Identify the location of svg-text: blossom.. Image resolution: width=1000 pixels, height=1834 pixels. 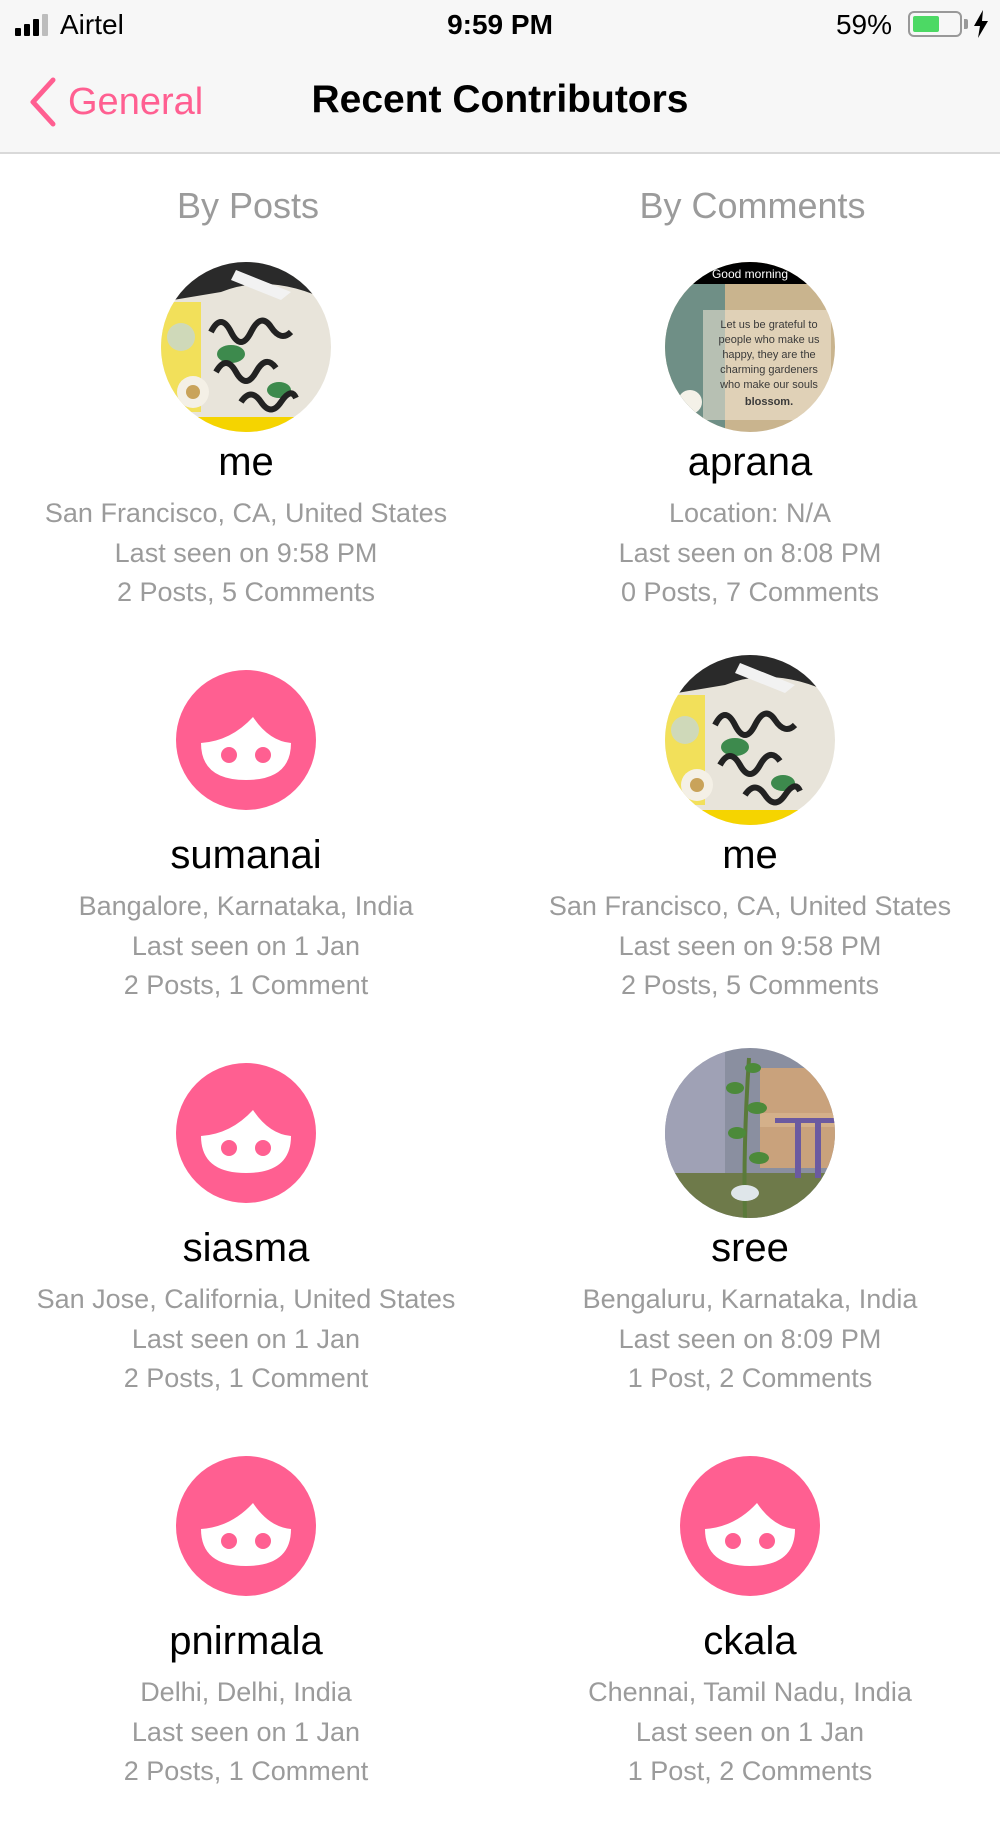
(769, 402).